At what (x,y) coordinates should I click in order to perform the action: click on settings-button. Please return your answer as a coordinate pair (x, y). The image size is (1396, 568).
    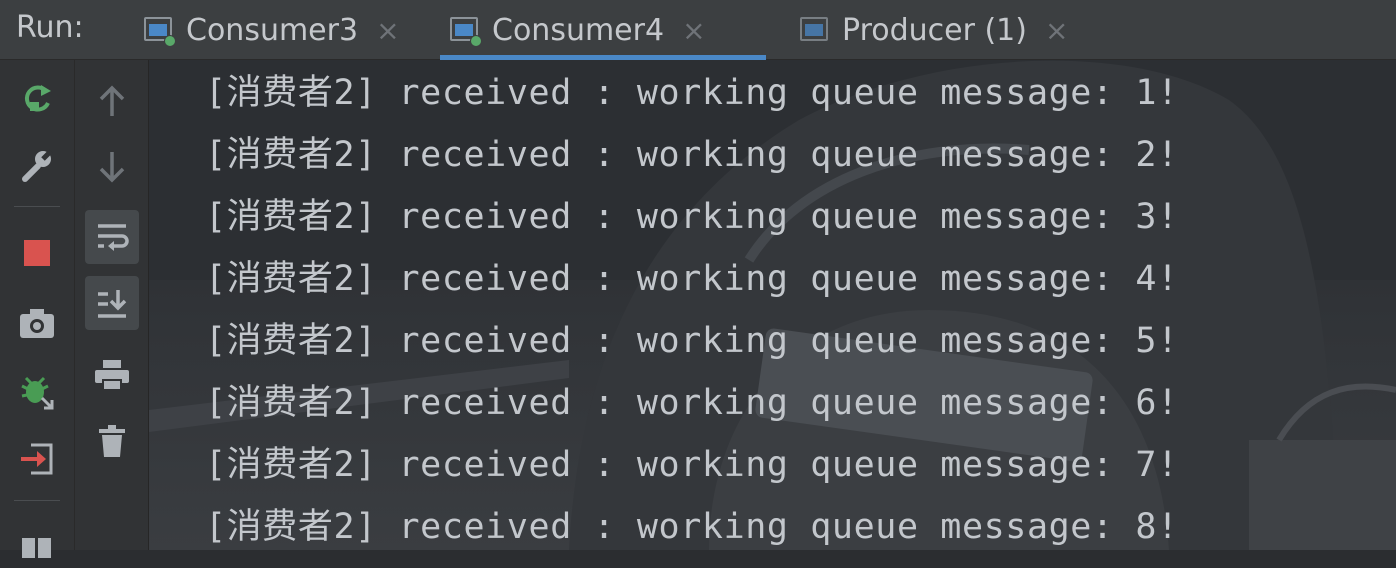
    Looking at the image, I should click on (37, 165).